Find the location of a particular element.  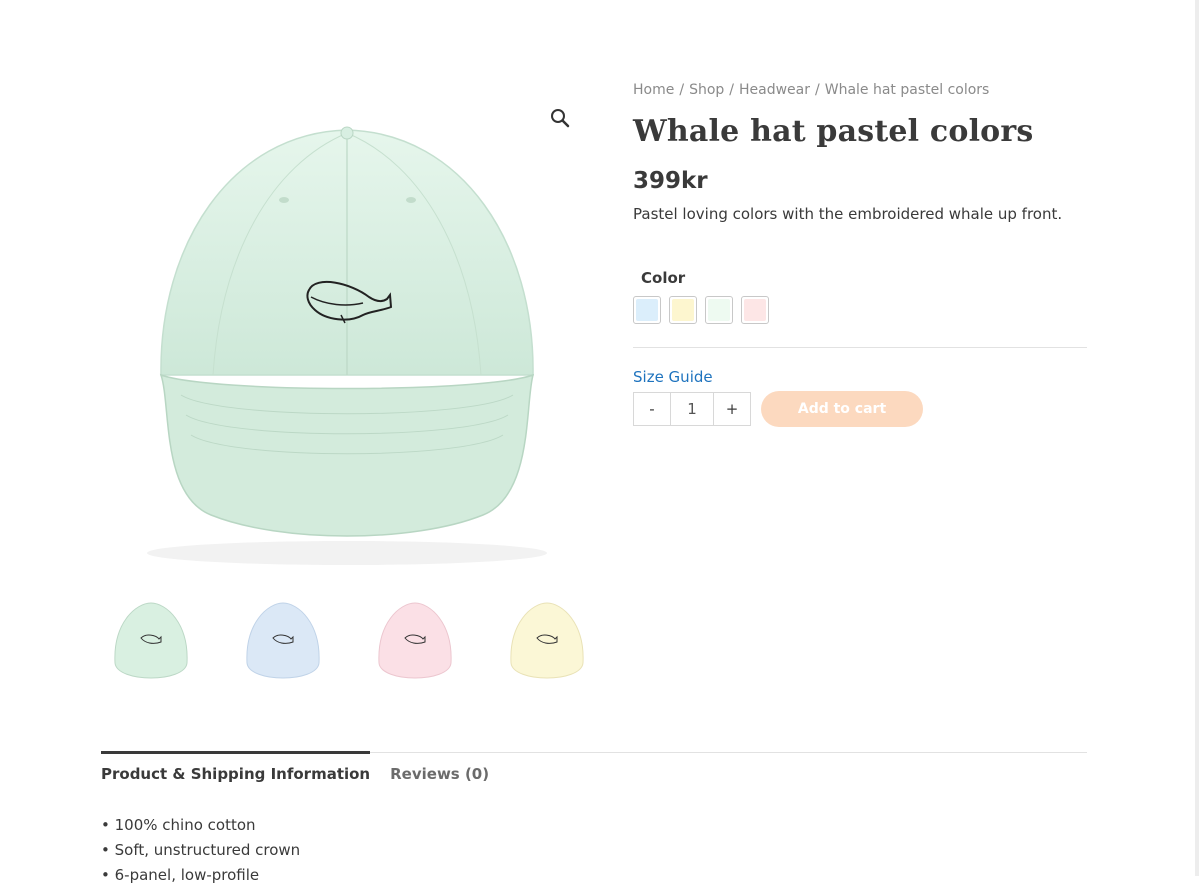

thumbnail-yellow is located at coordinates (547, 648).